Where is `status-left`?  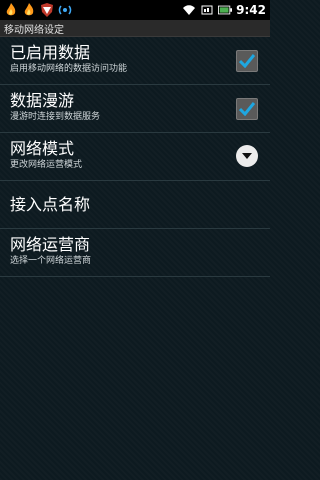
status-left is located at coordinates (38, 10).